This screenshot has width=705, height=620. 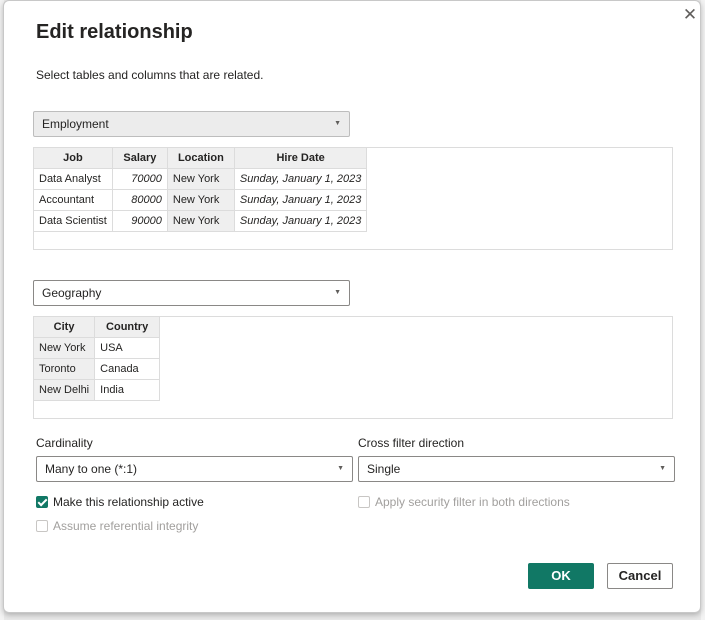 I want to click on table-cell: Data Analyst, so click(x=73, y=179).